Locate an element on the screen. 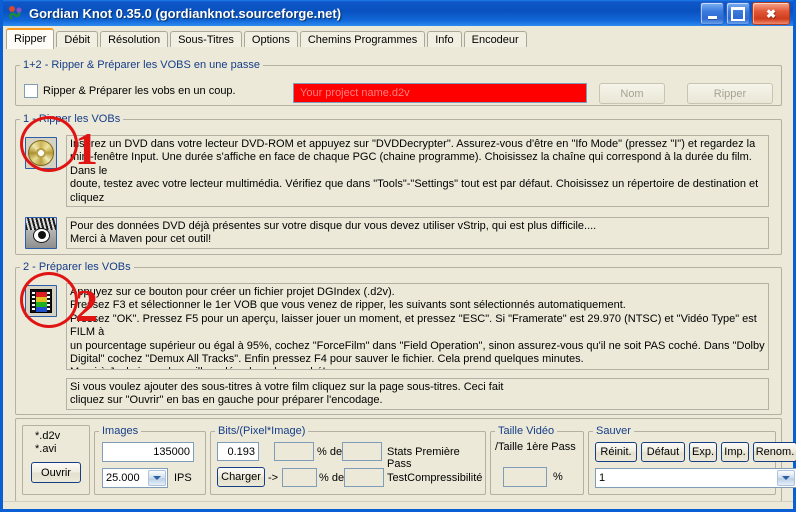 This screenshot has width=796, height=512. section1-legend: 1 - Ripper les VOBs is located at coordinates (72, 119).